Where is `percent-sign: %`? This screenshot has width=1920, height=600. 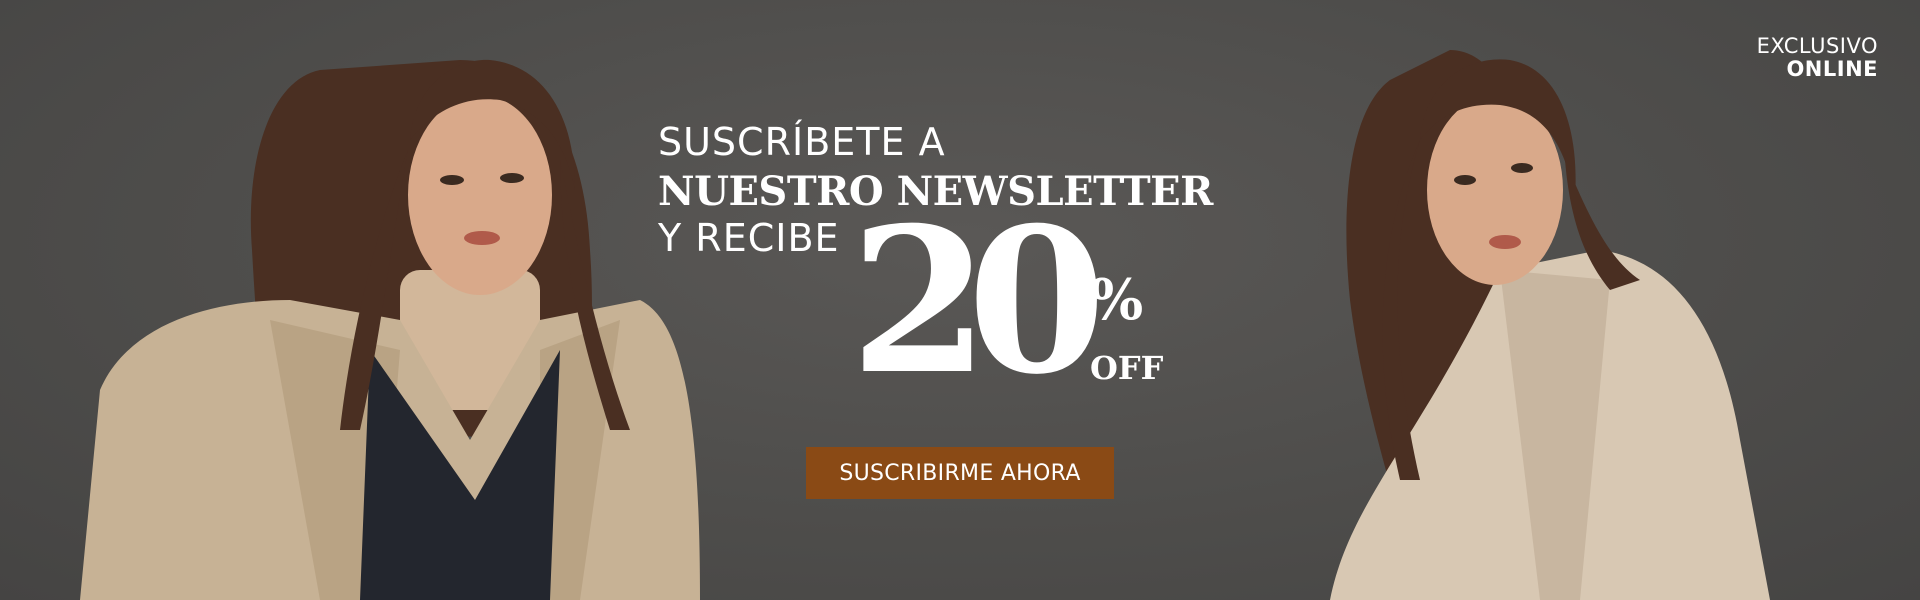
percent-sign: % is located at coordinates (1117, 300).